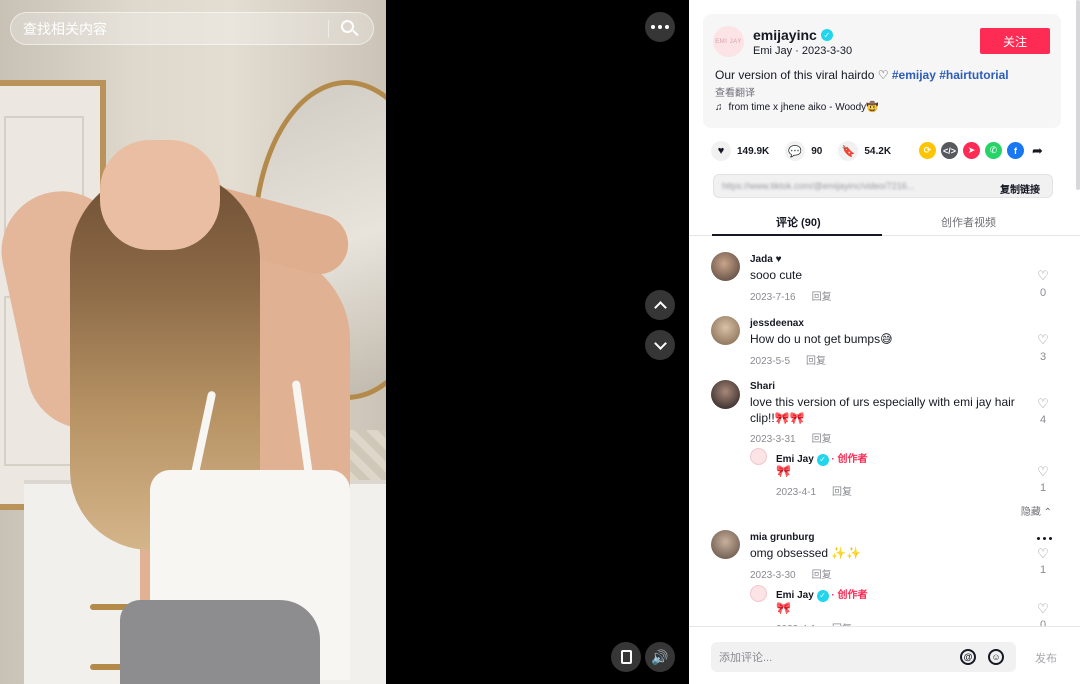 Image resolution: width=1080 pixels, height=684 pixels. Describe the element at coordinates (770, 361) in the screenshot. I see `comment-date: 2023-5-5` at that location.